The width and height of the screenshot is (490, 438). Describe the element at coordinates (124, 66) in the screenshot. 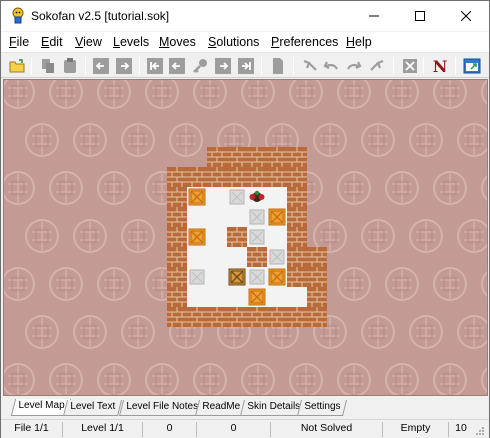

I see `next-level-icon` at that location.